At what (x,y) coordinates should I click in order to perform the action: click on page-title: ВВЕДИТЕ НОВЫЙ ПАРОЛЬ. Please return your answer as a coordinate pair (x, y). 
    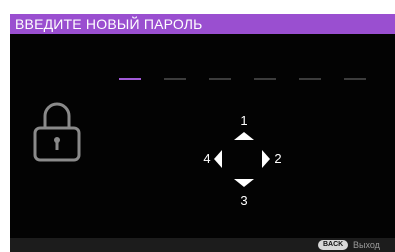
    Looking at the image, I should click on (109, 24).